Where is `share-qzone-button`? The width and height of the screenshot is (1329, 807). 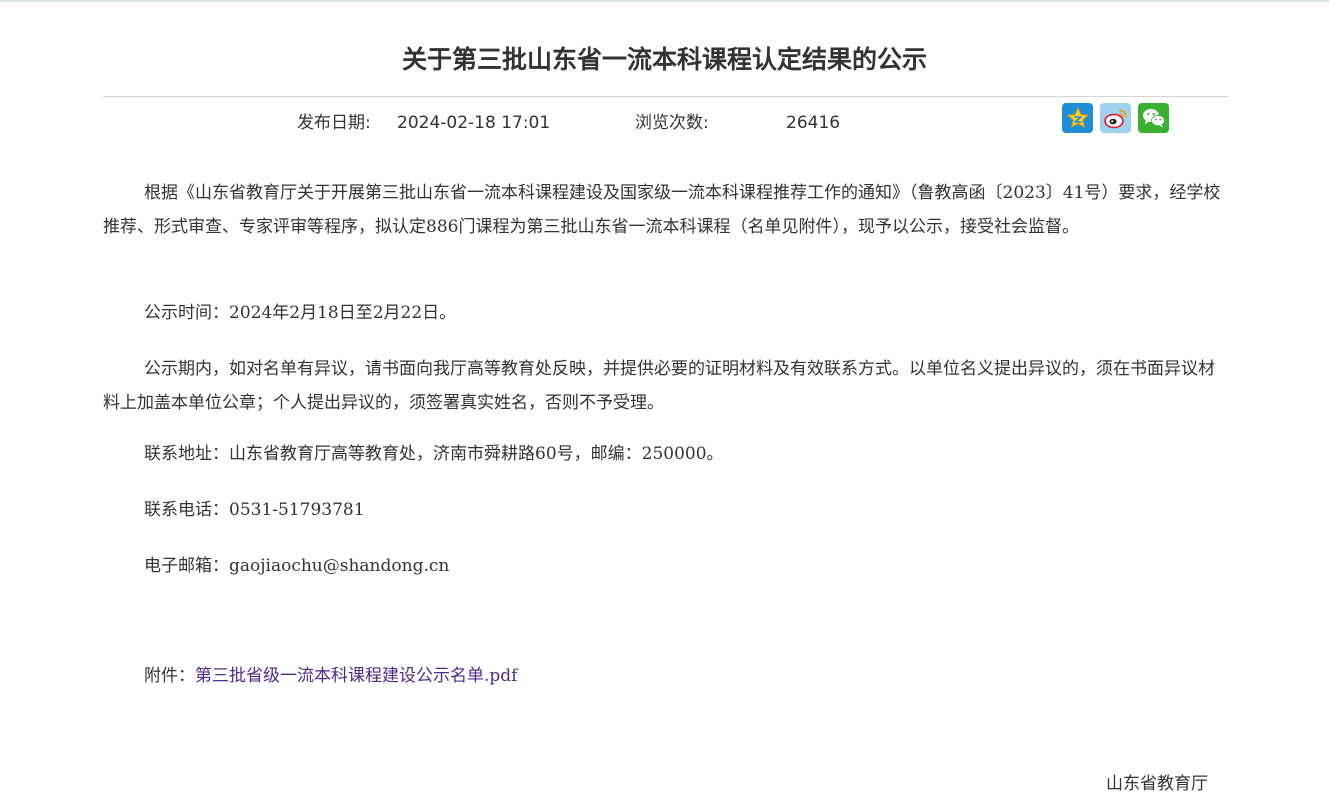 share-qzone-button is located at coordinates (1077, 118).